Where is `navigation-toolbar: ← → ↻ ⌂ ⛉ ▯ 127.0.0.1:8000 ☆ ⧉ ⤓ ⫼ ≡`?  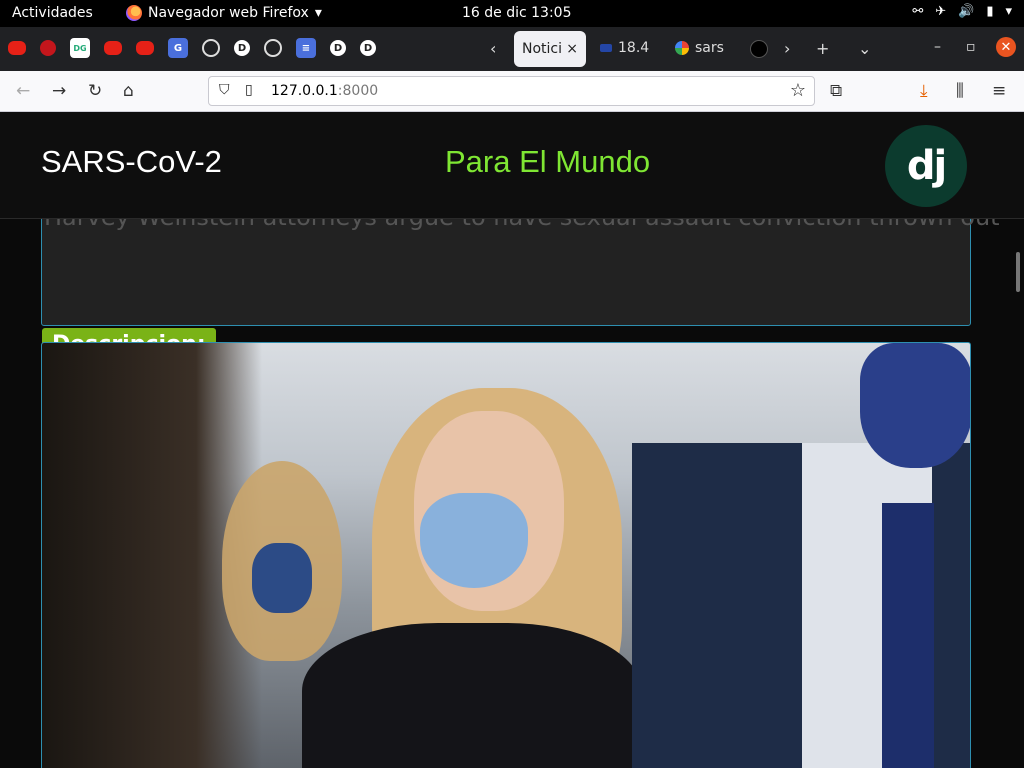 navigation-toolbar: ← → ↻ ⌂ ⛉ ▯ 127.0.0.1:8000 ☆ ⧉ ⤓ ⫼ ≡ is located at coordinates (512, 91).